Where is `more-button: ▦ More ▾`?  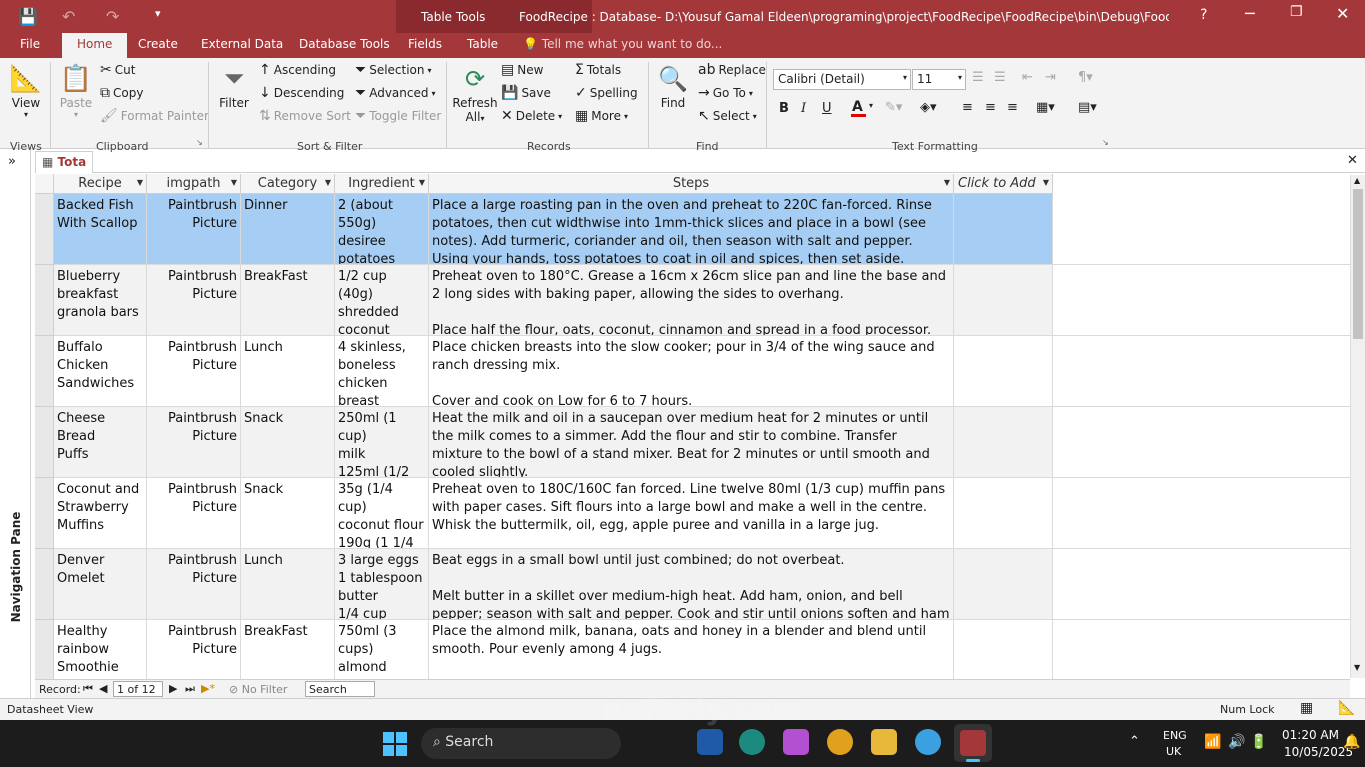 more-button: ▦ More ▾ is located at coordinates (601, 116).